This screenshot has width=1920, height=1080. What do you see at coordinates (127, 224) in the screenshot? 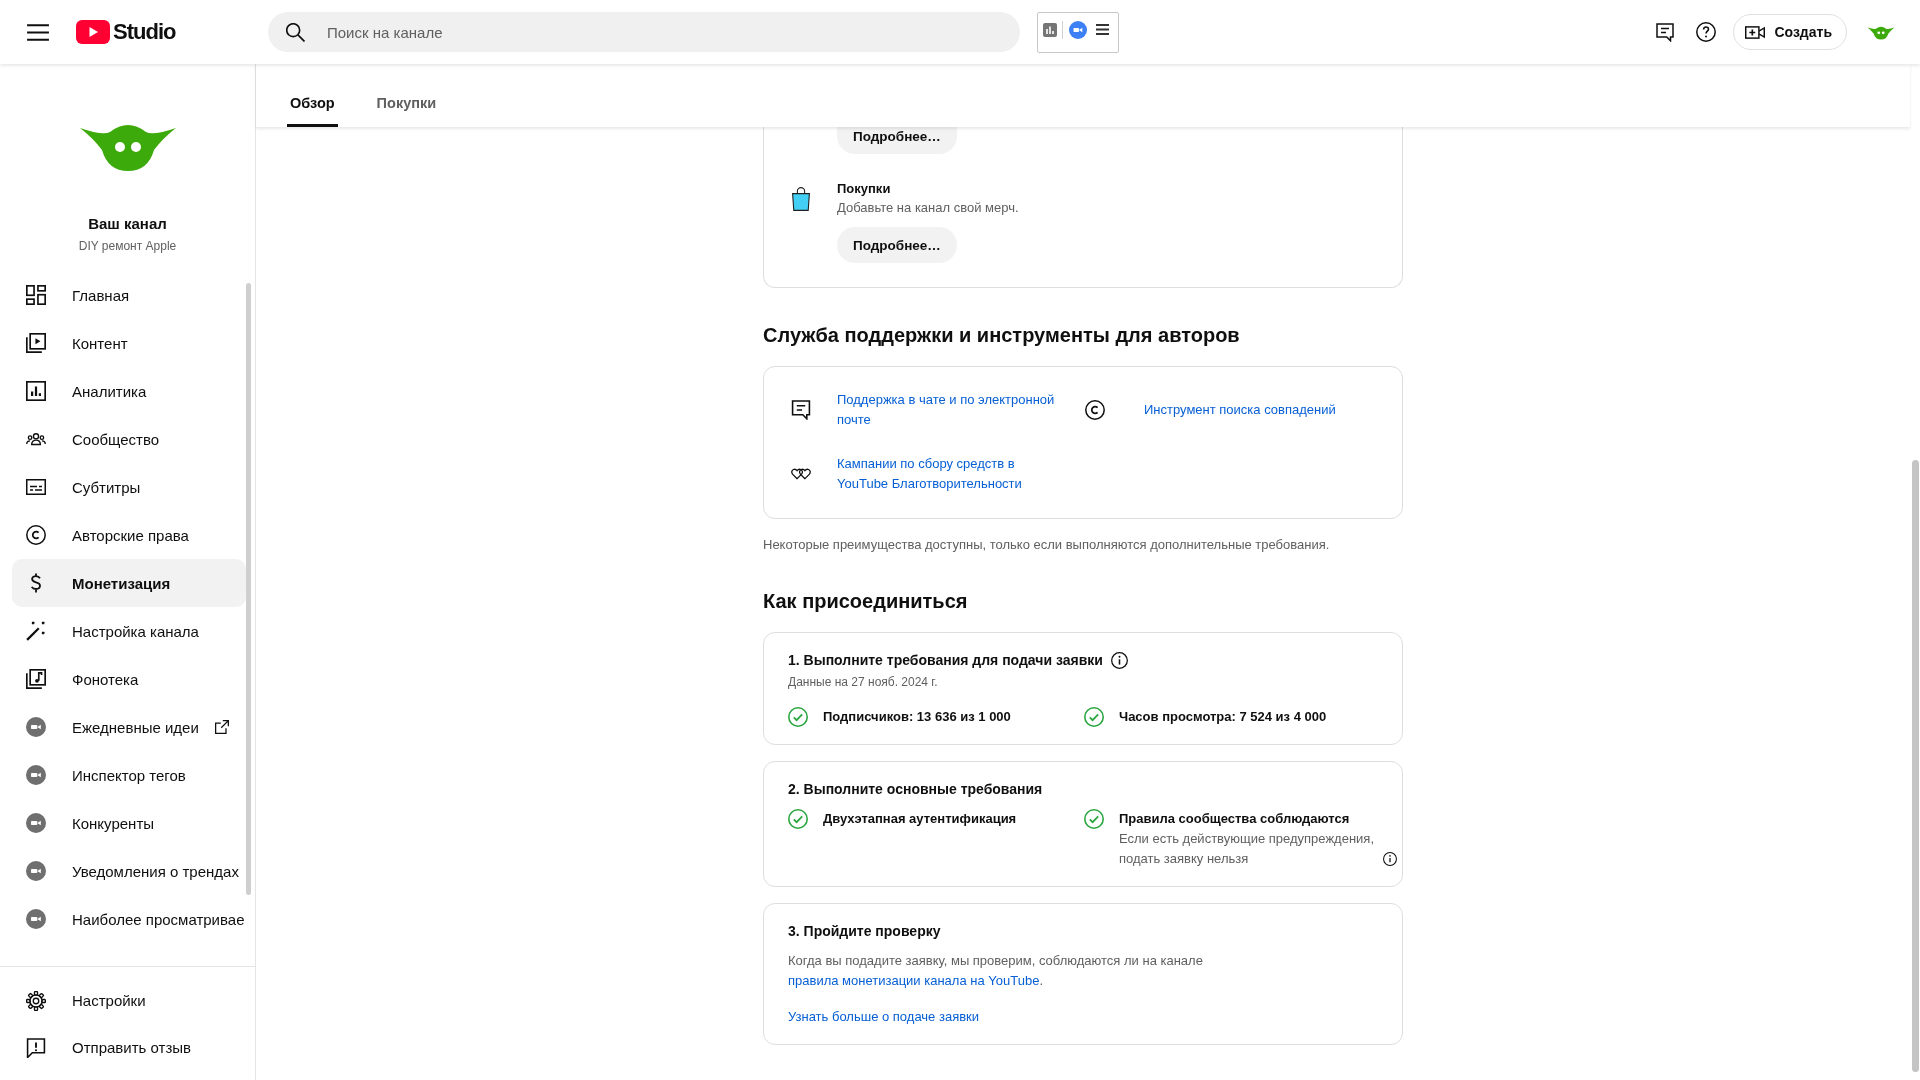
I see `channel-title: Ваш канал` at bounding box center [127, 224].